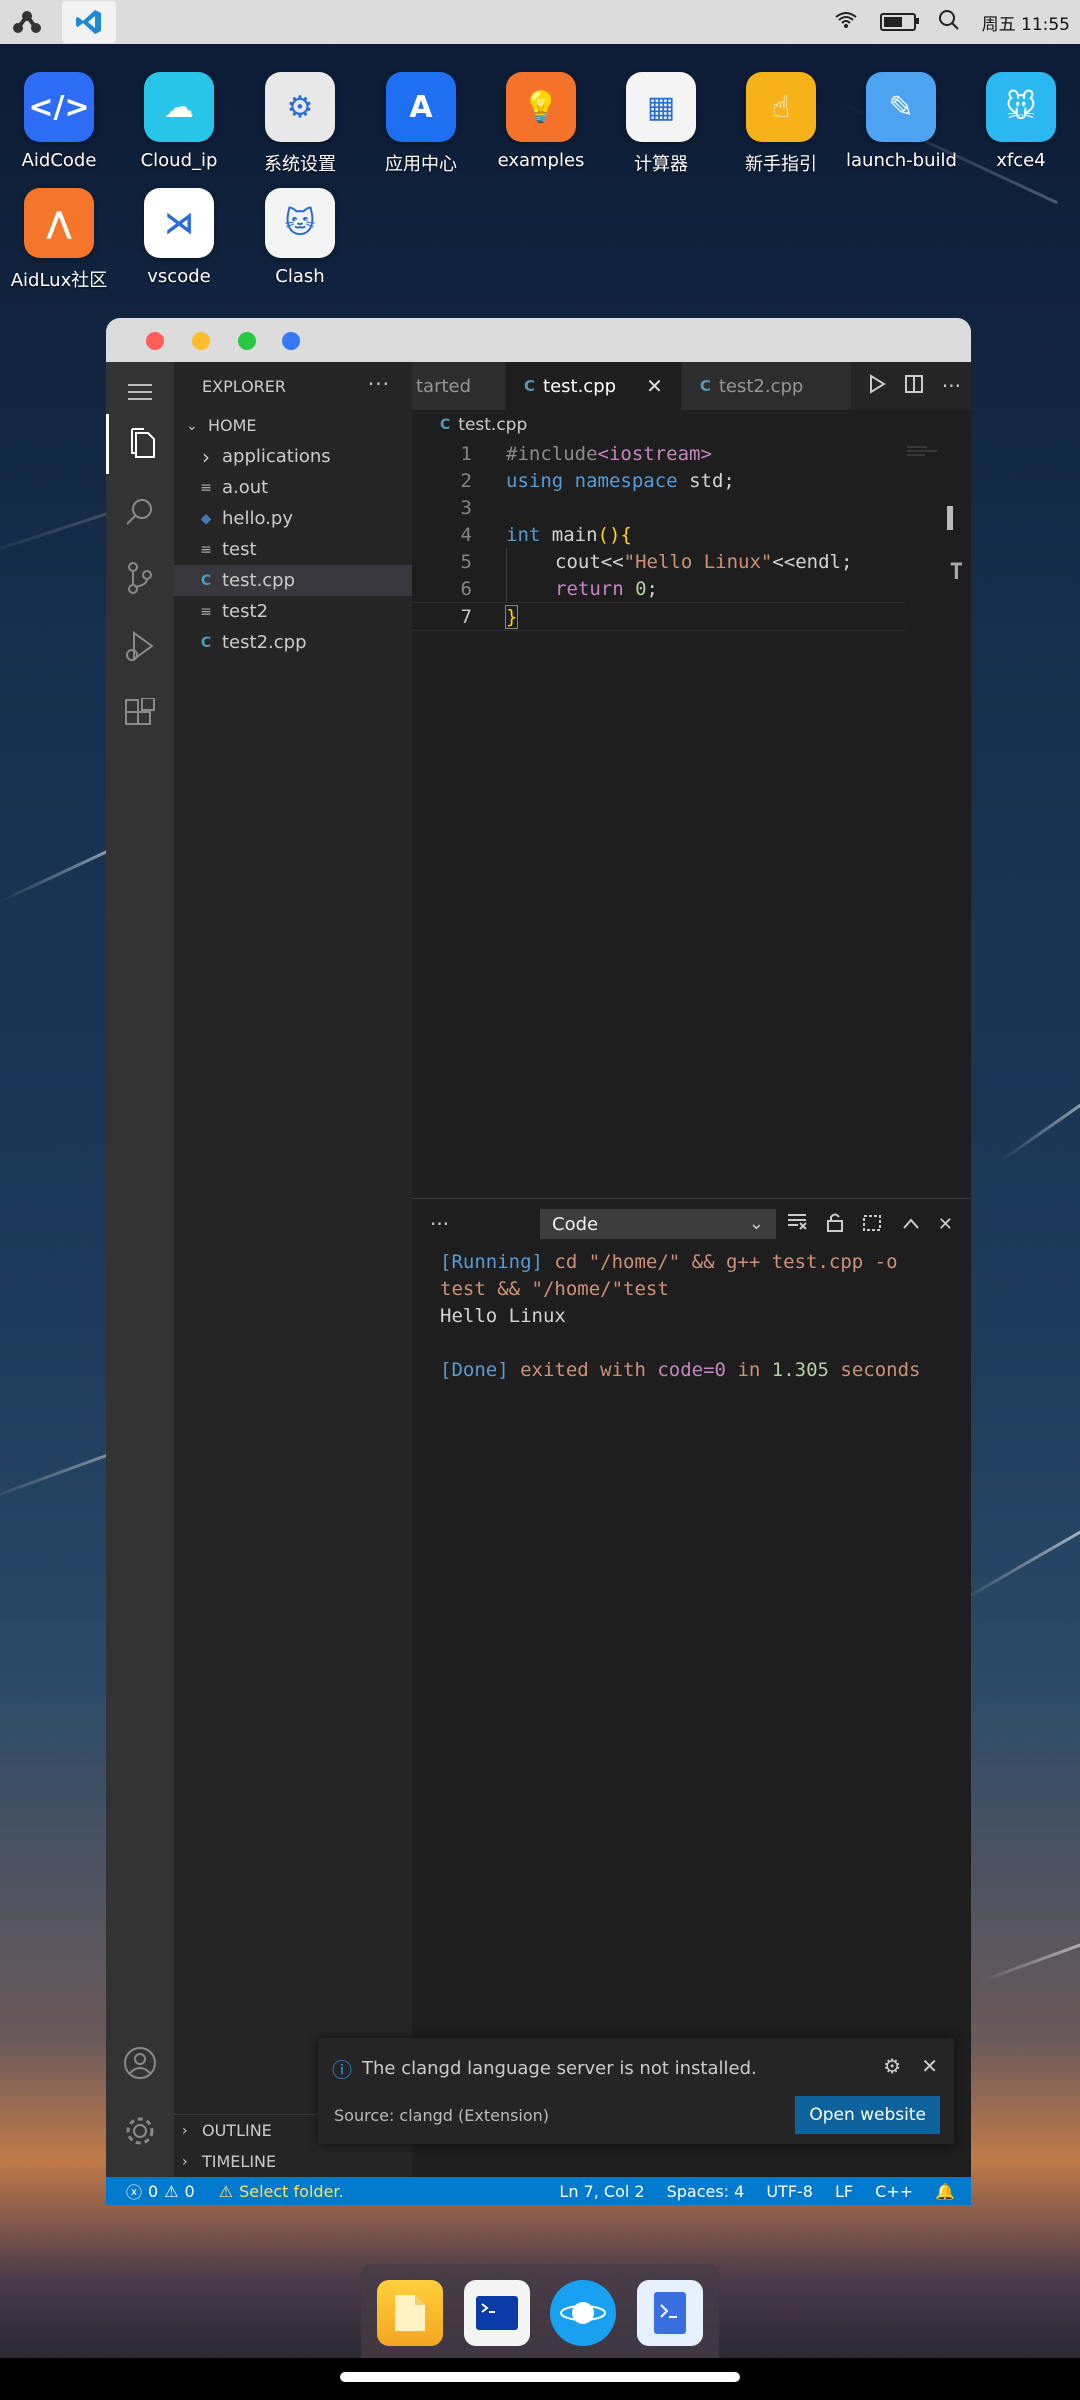  What do you see at coordinates (410, 2313) in the screenshot?
I see `files-icon` at bounding box center [410, 2313].